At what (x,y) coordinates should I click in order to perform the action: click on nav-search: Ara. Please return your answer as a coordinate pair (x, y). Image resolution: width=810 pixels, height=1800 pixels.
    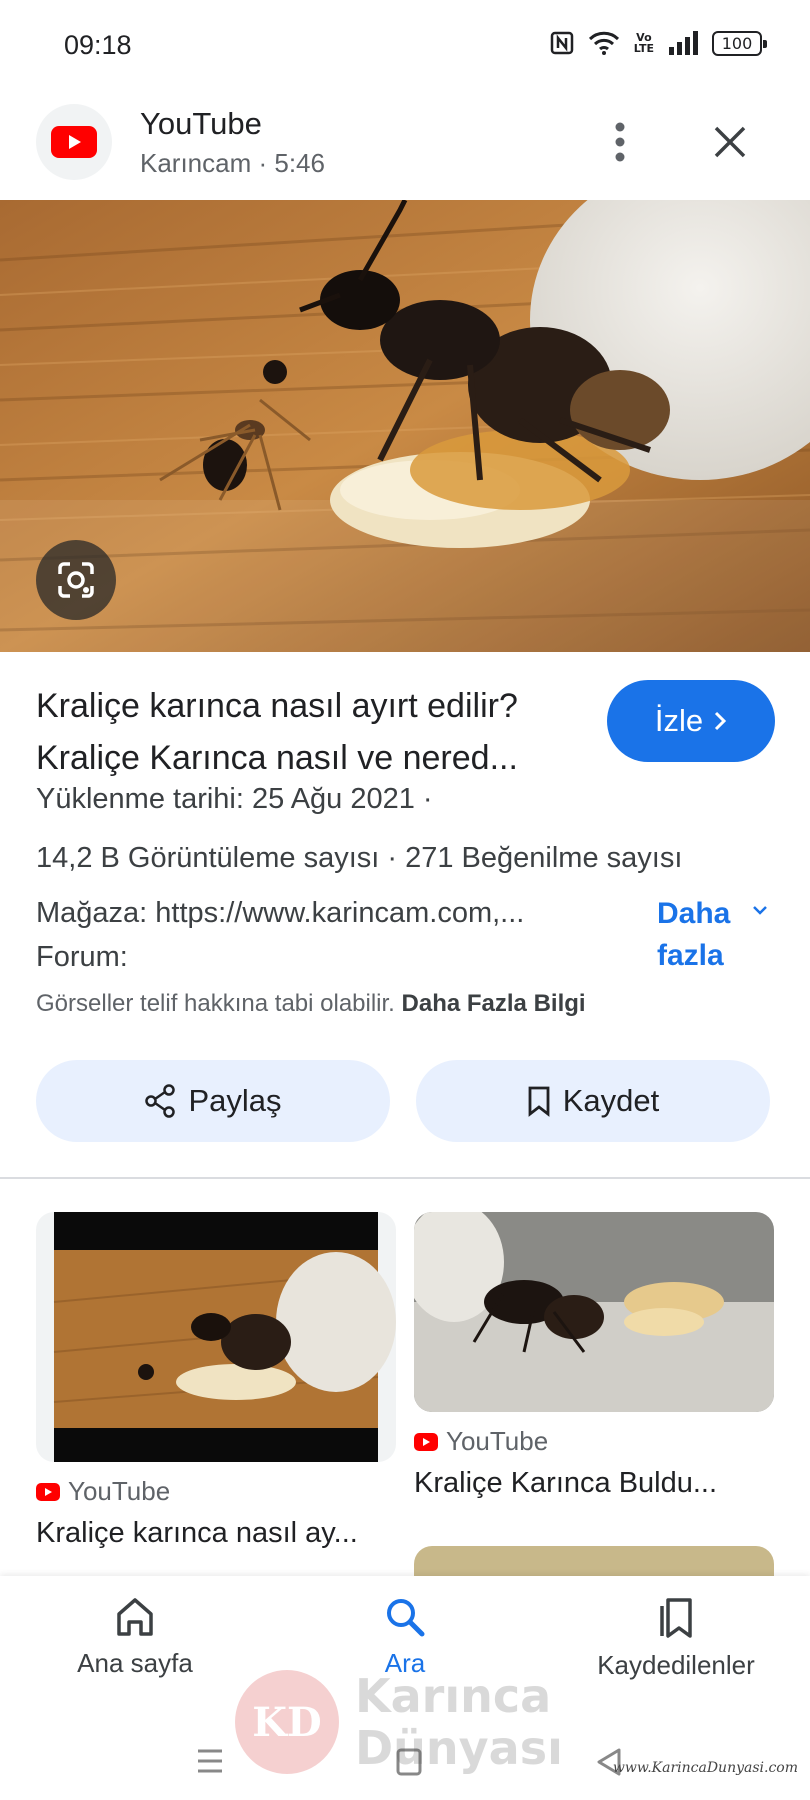
    Looking at the image, I should click on (405, 1637).